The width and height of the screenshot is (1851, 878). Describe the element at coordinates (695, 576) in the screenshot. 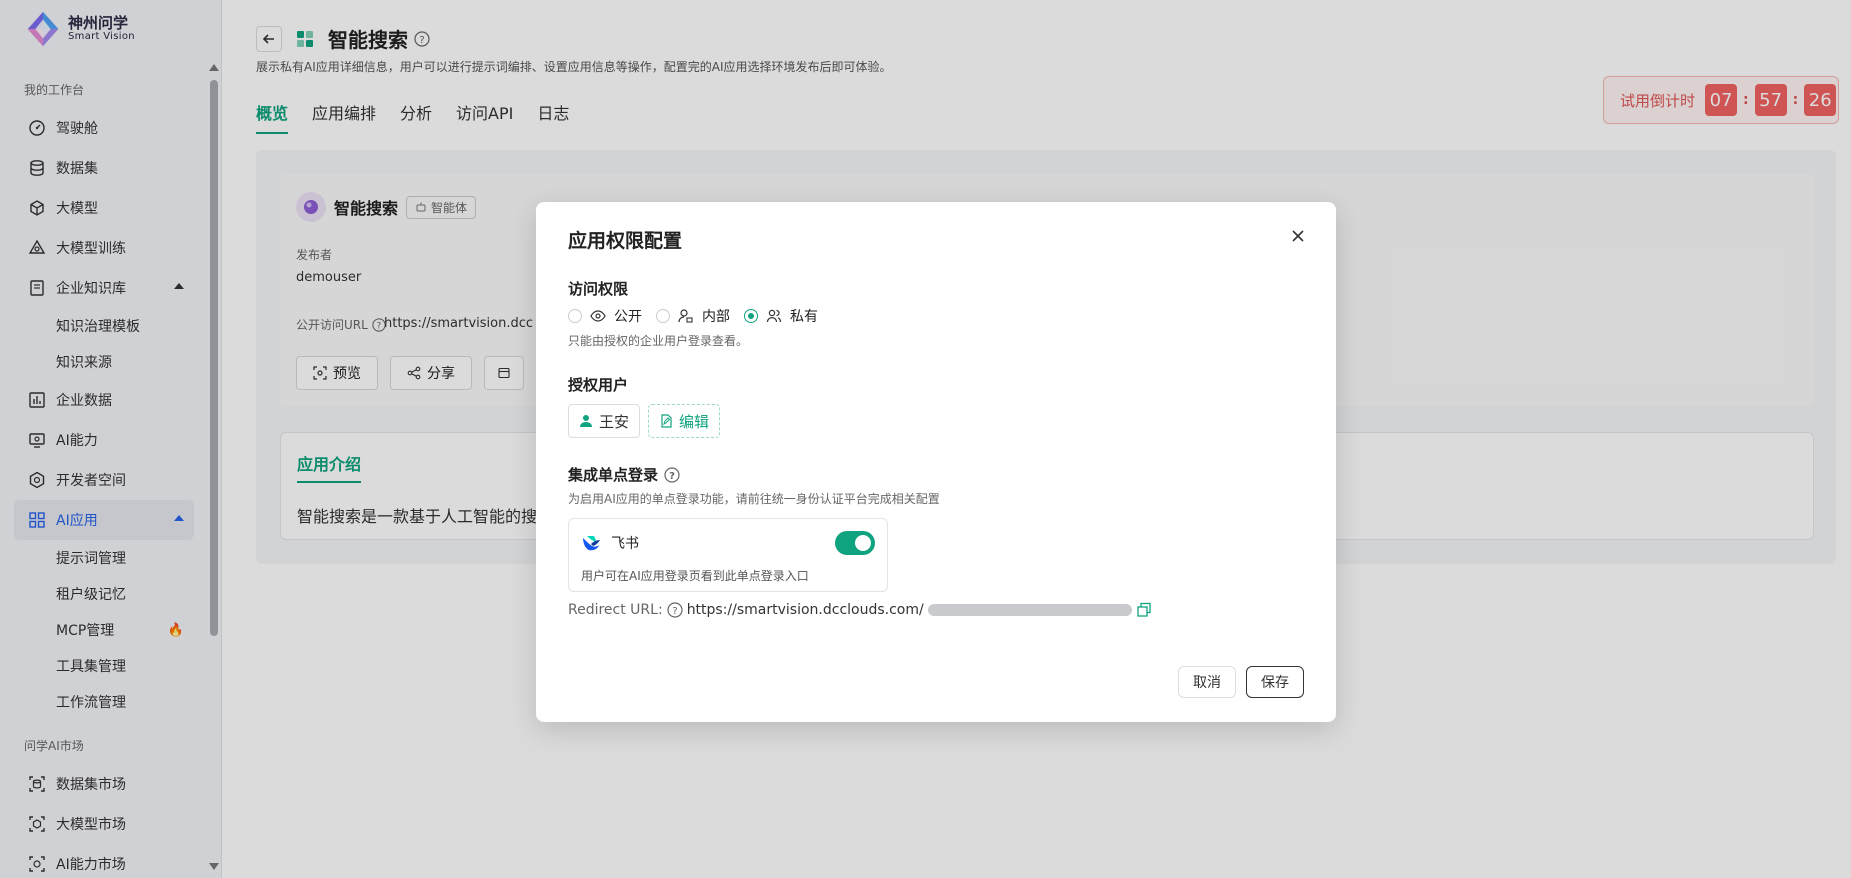

I see `sso-provider-desc: 用户可在AI应用登录页看到此单点登录入口` at that location.